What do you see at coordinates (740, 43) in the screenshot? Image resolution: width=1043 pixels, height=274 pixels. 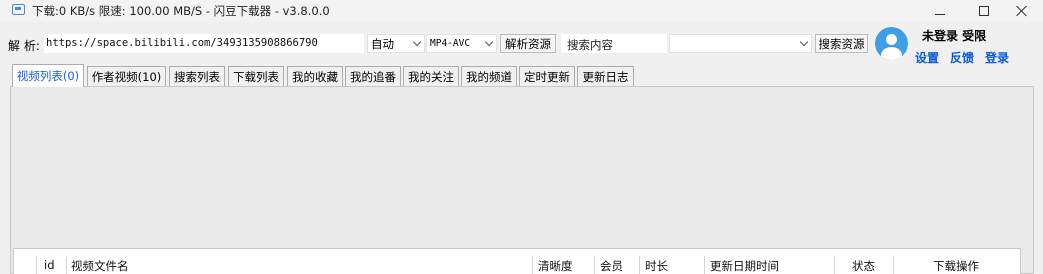 I see `search-source-select` at bounding box center [740, 43].